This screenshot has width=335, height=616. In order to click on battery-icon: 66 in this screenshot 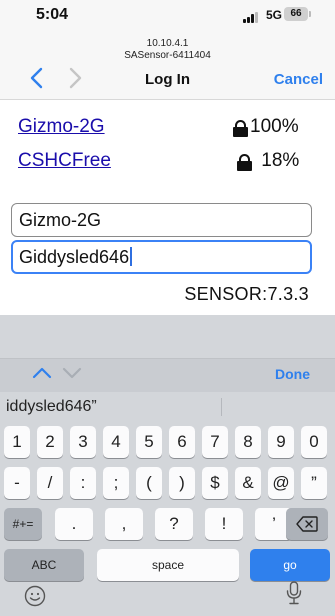, I will do `click(297, 14)`.